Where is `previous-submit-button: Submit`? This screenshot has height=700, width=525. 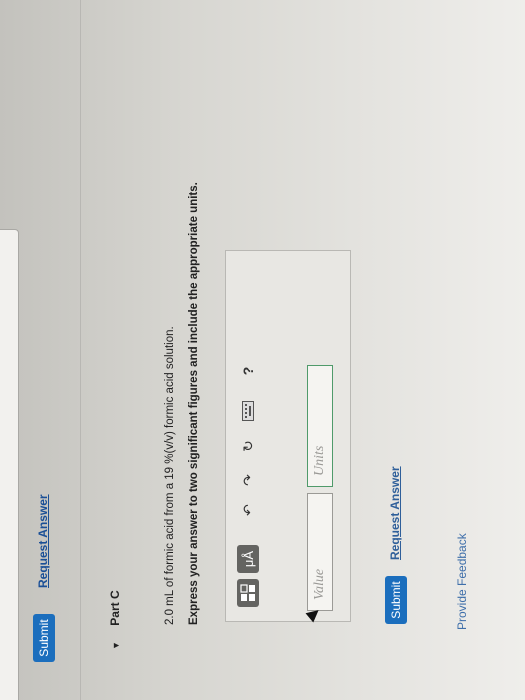 previous-submit-button: Submit is located at coordinates (44, 638).